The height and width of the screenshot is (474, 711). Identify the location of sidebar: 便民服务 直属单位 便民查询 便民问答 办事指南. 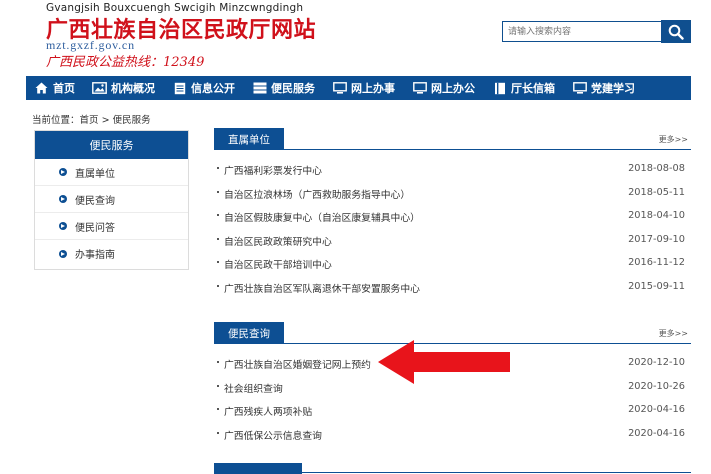
(111, 200).